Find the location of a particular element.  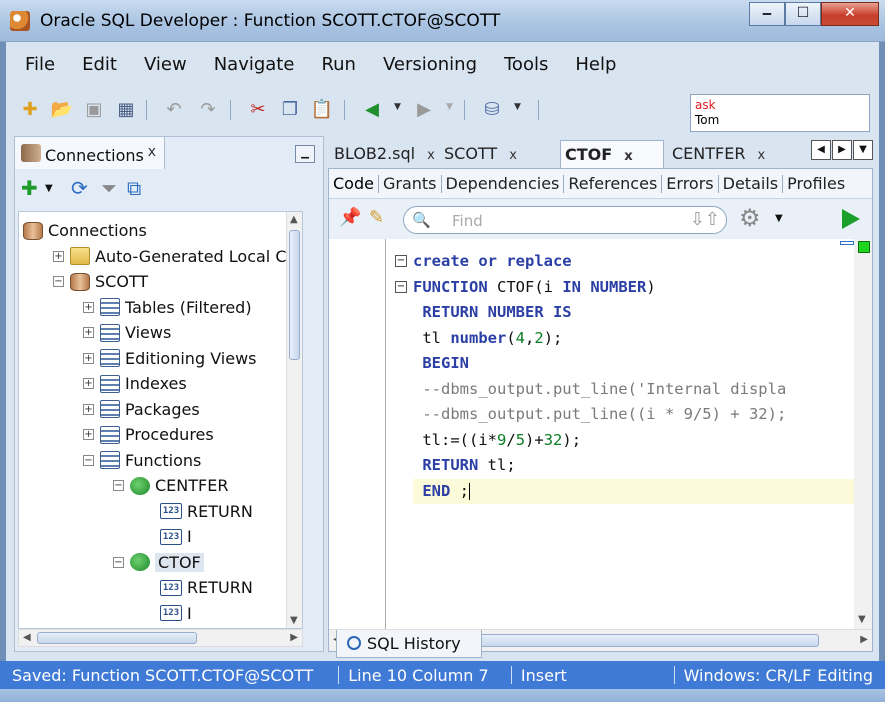

tab-next-icon: ▶ is located at coordinates (842, 150).